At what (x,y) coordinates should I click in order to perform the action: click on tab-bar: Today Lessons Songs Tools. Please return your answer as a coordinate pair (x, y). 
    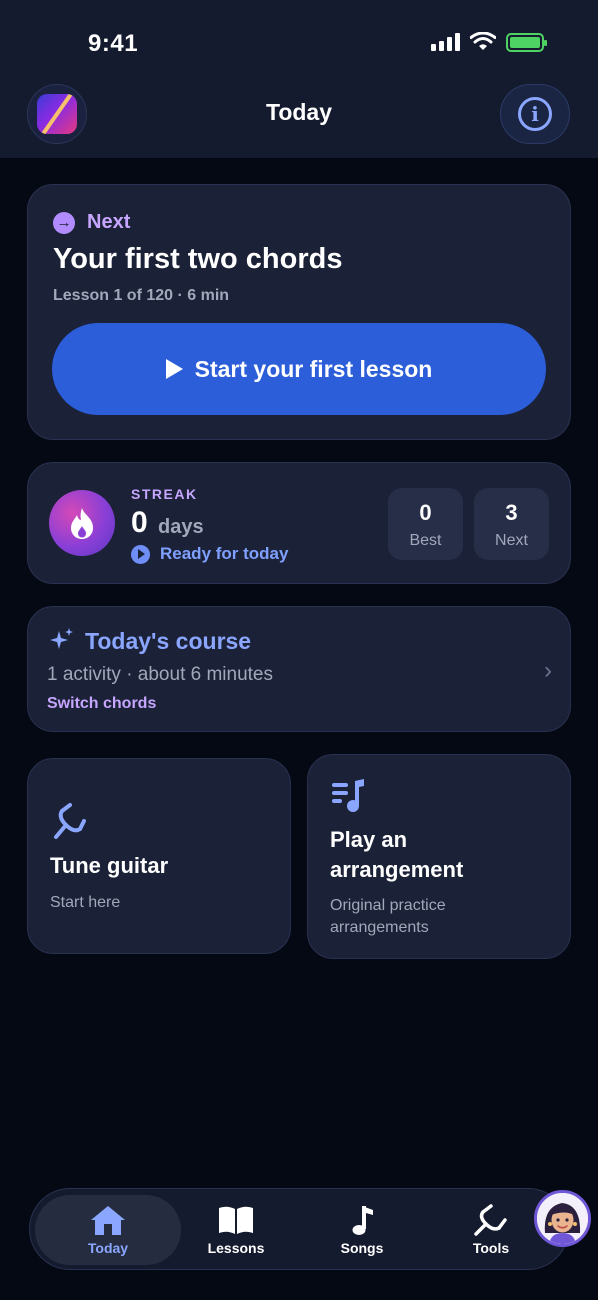
    Looking at the image, I should click on (299, 1229).